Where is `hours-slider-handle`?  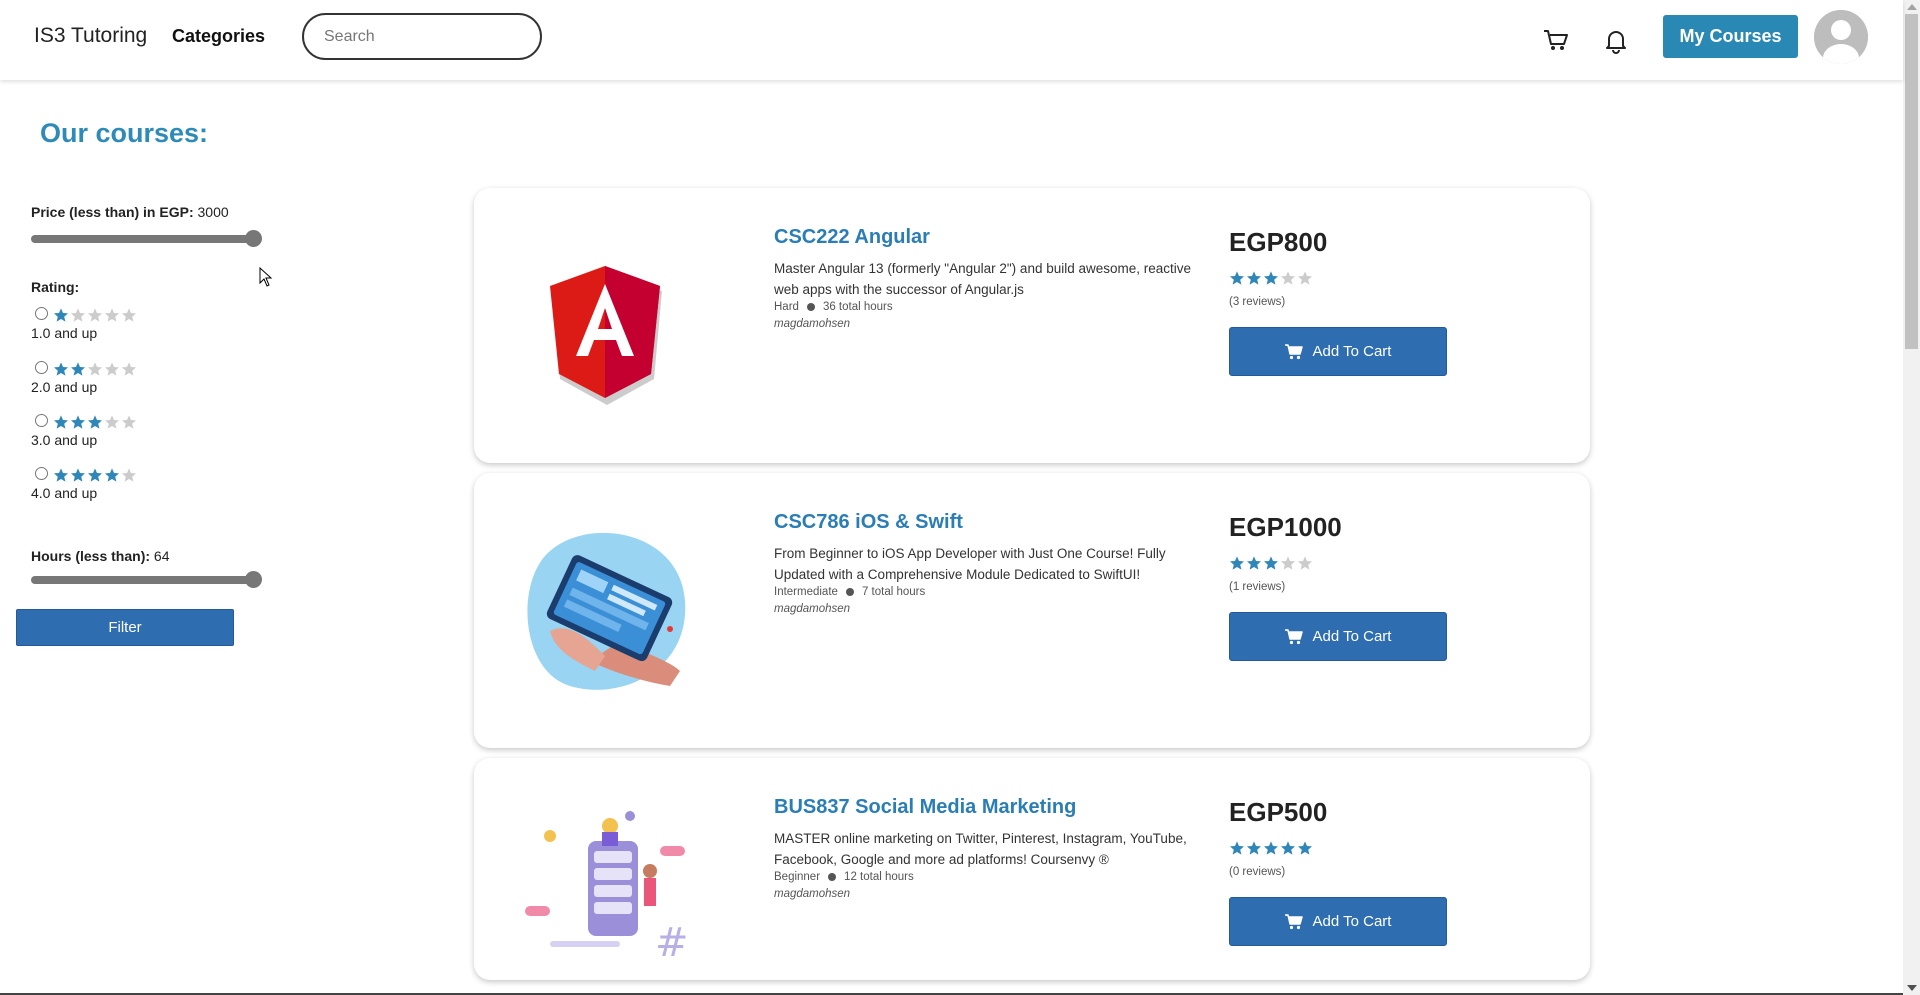
hours-slider-handle is located at coordinates (253, 579).